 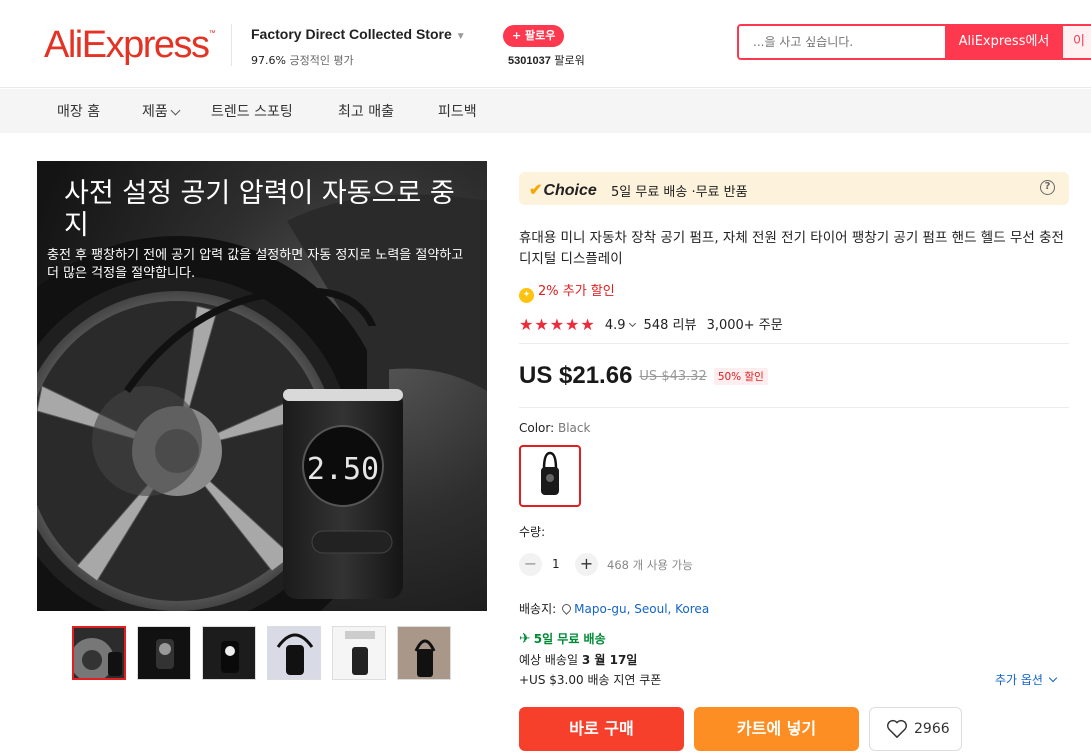 I want to click on header-divider, so click(x=231, y=45).